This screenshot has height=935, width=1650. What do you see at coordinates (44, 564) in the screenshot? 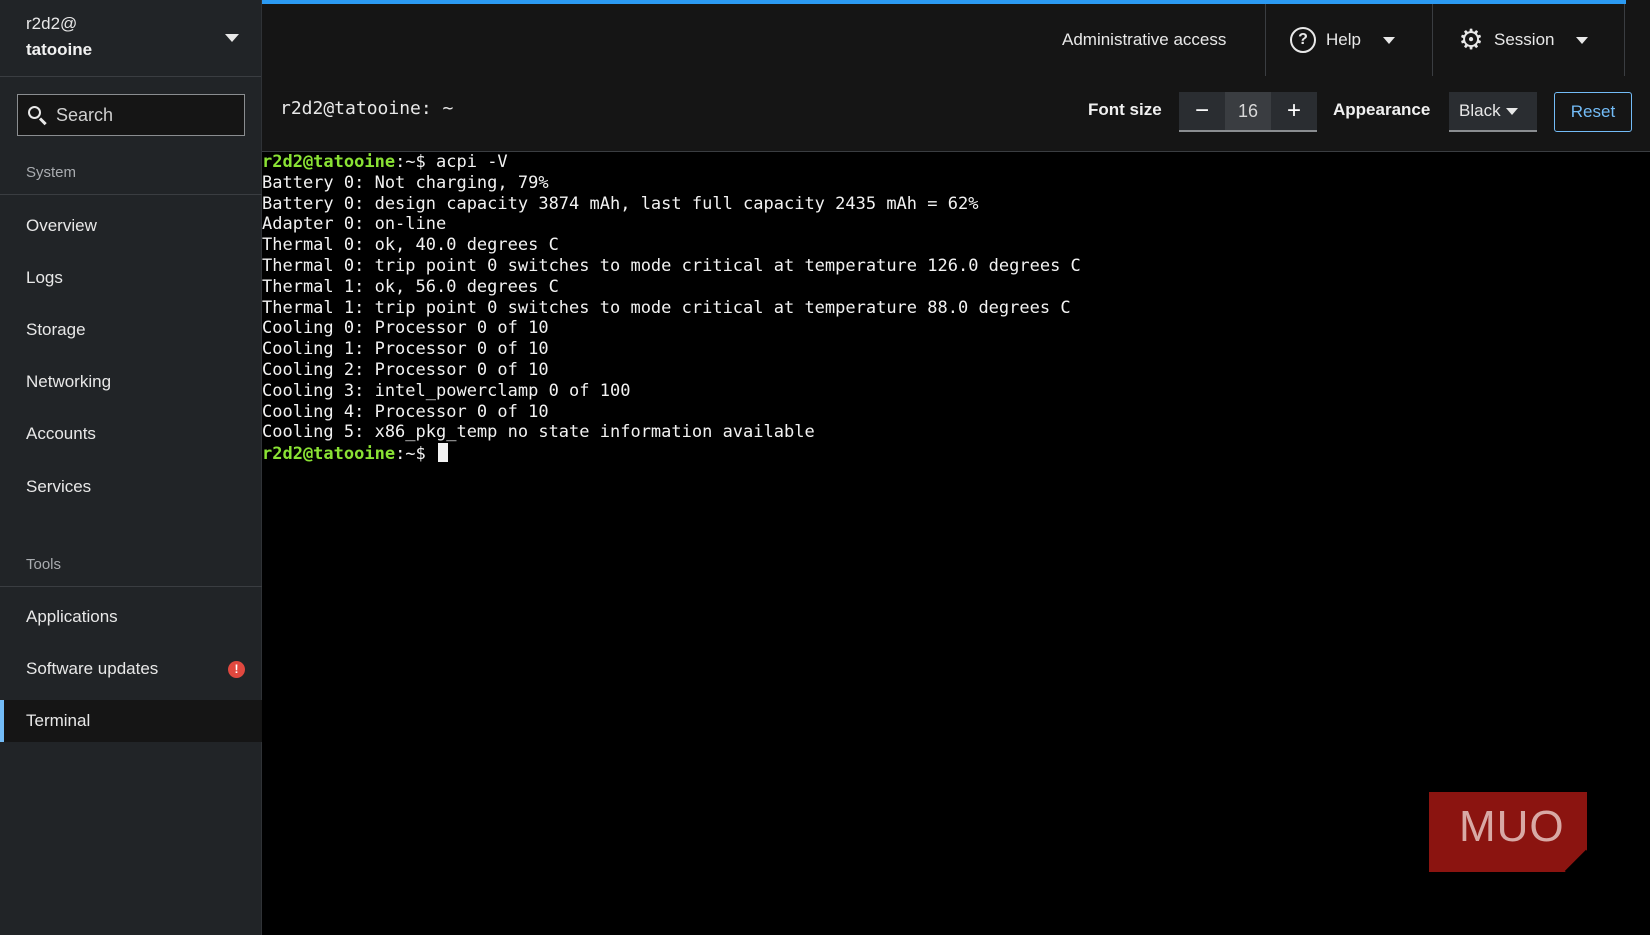
I see `section-label-tools: Tools` at bounding box center [44, 564].